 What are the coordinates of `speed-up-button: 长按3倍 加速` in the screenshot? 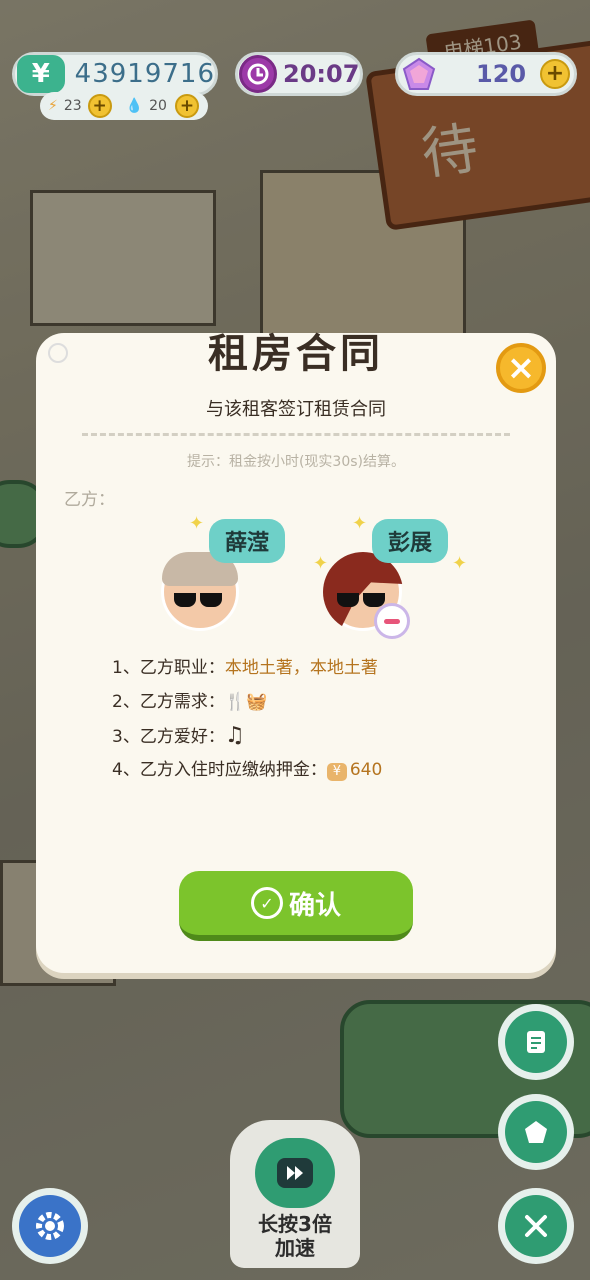 It's located at (295, 1194).